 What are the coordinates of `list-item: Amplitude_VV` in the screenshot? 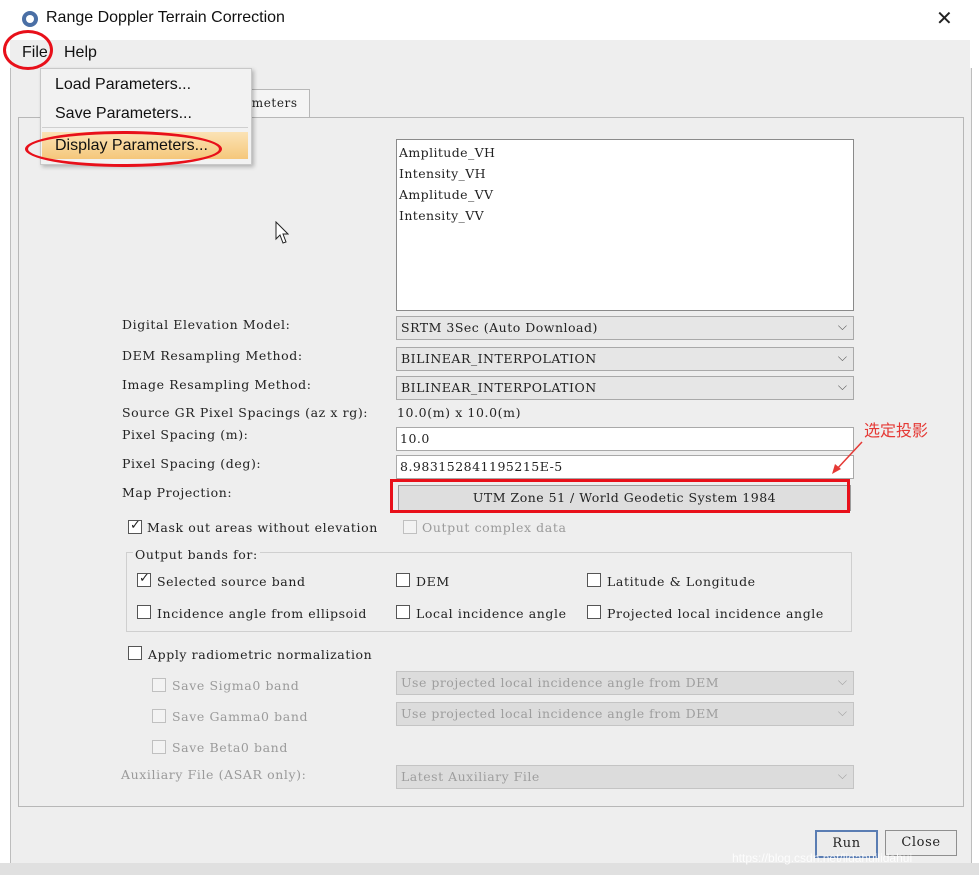 It's located at (446, 194).